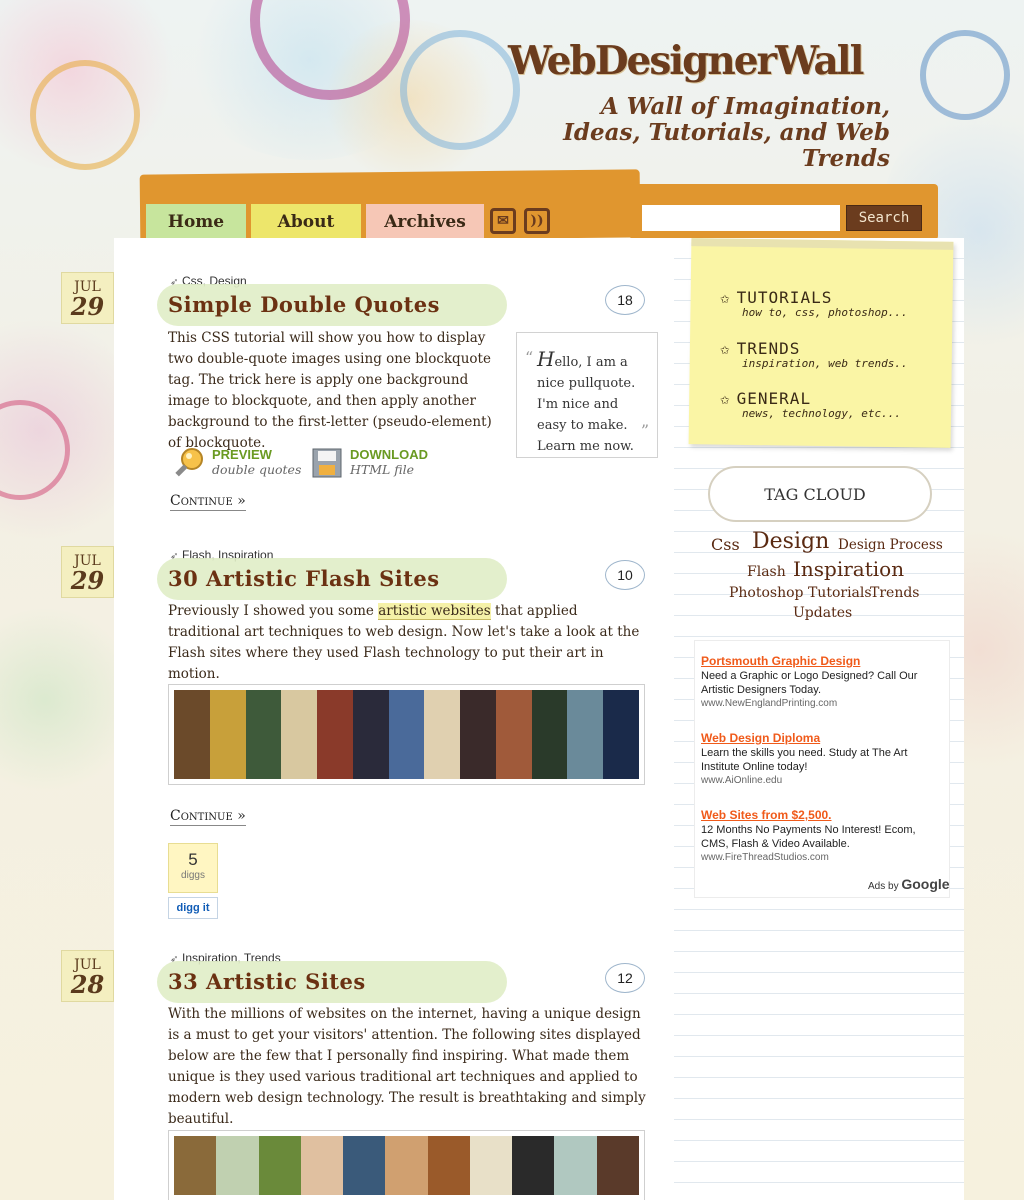 This screenshot has height=1200, width=1024. Describe the element at coordinates (741, 218) in the screenshot. I see `search-input` at that location.